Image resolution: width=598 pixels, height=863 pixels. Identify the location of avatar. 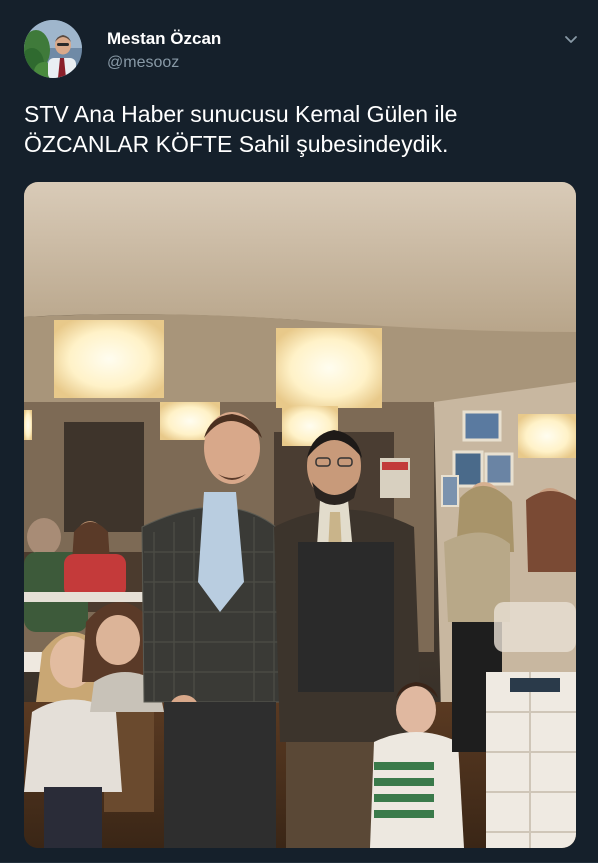
(53, 49).